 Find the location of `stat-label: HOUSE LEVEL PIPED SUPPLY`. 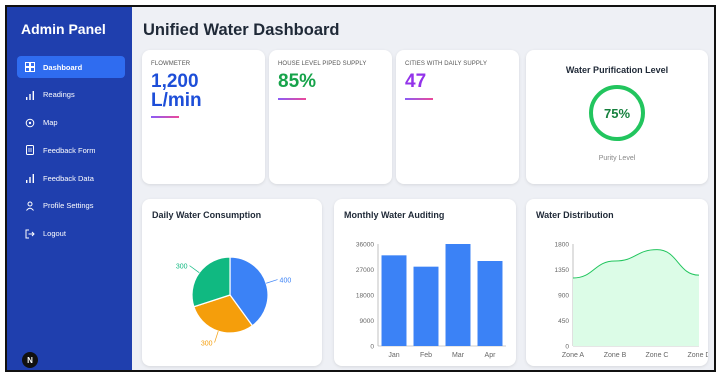

stat-label: HOUSE LEVEL PIPED SUPPLY is located at coordinates (322, 64).